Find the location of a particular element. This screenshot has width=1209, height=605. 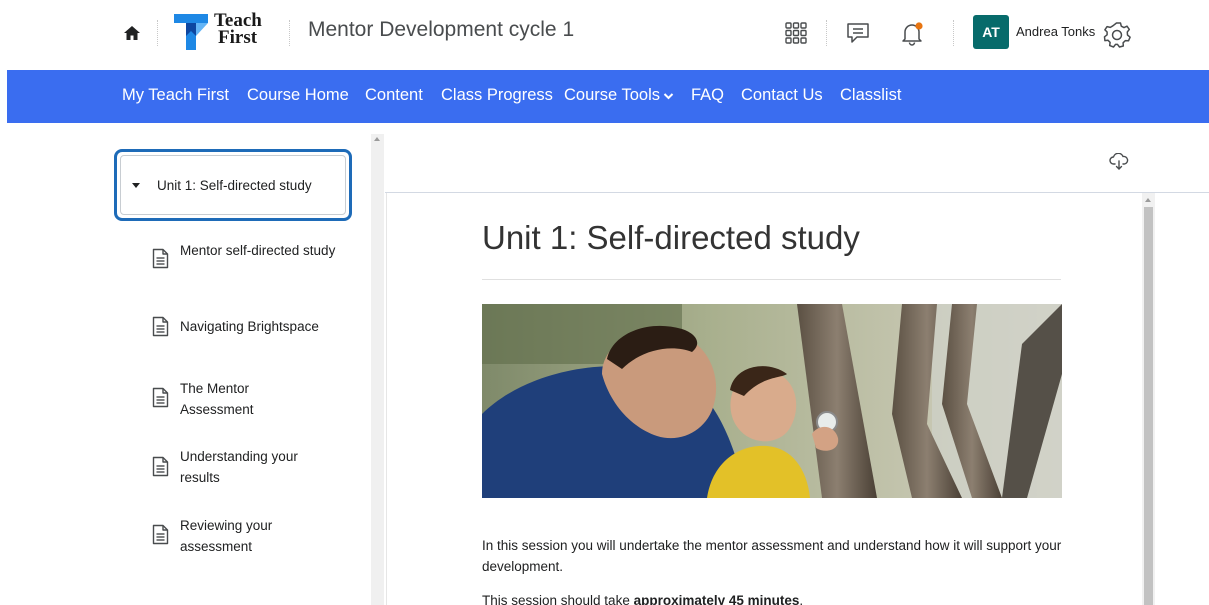

toc-item: The Mentor Assessment is located at coordinates (252, 399).